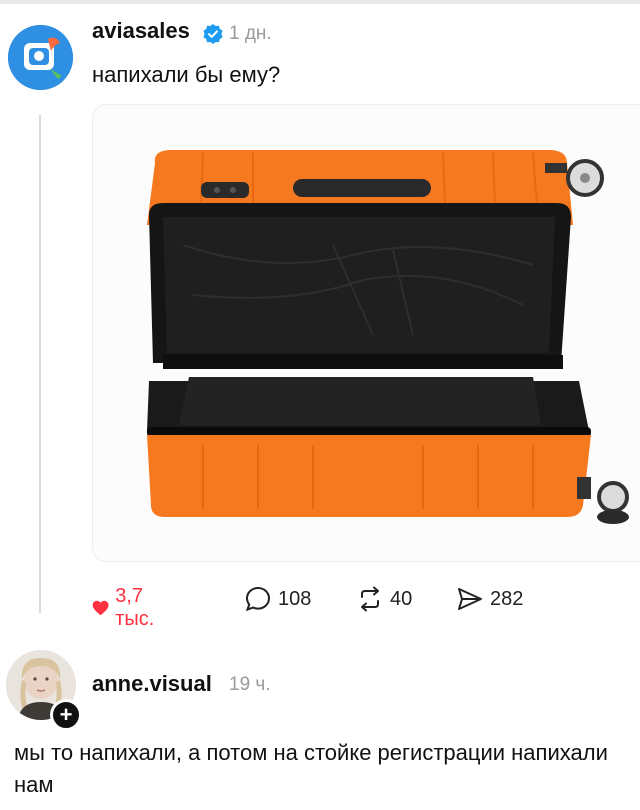 Image resolution: width=640 pixels, height=810 pixels. What do you see at coordinates (213, 34) in the screenshot?
I see `verified-icon` at bounding box center [213, 34].